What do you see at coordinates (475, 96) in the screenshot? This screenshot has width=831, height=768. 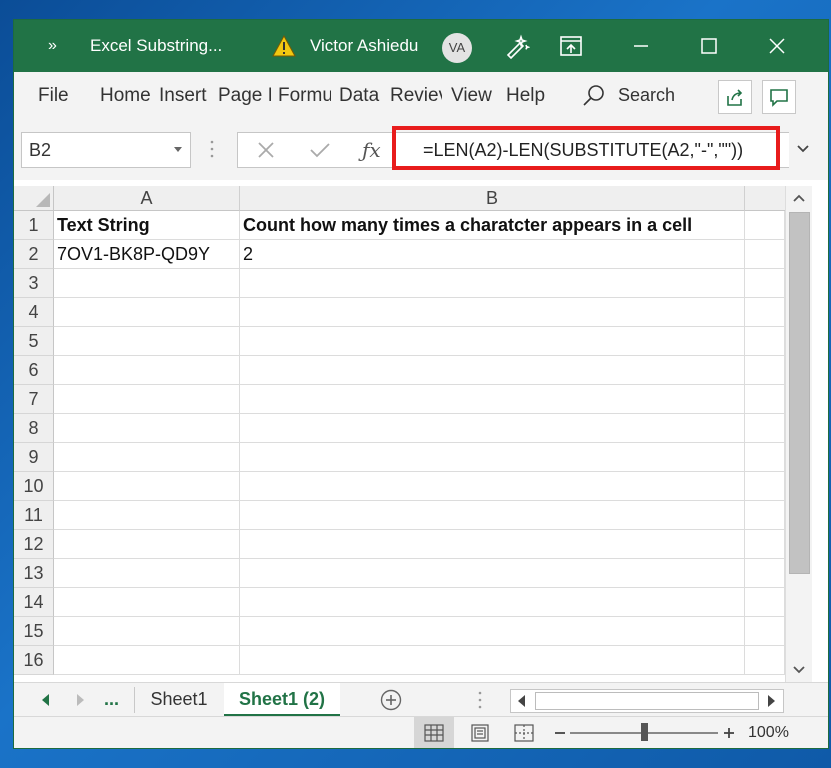 I see `tab-view: View` at bounding box center [475, 96].